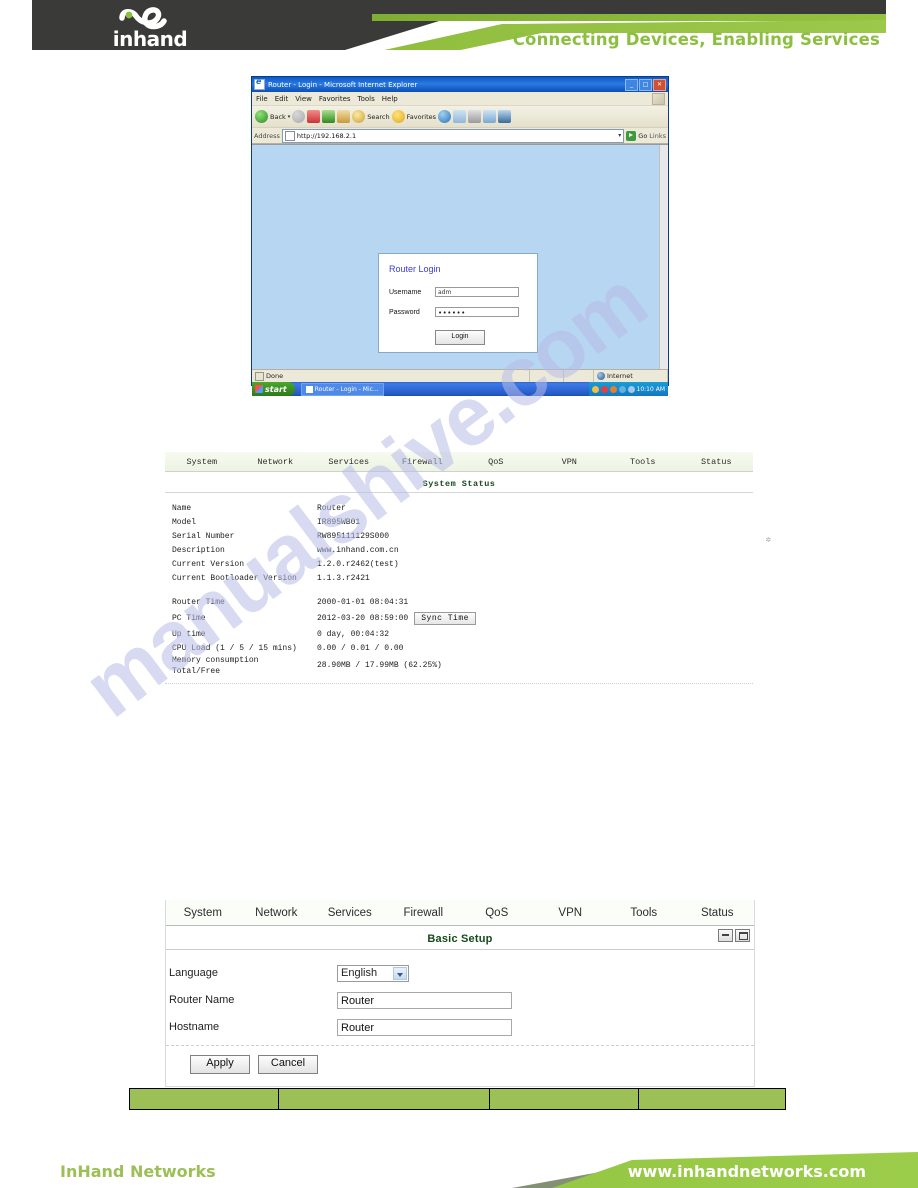 The width and height of the screenshot is (918, 1188). Describe the element at coordinates (643, 462) in the screenshot. I see `tab-tools: Tools` at that location.